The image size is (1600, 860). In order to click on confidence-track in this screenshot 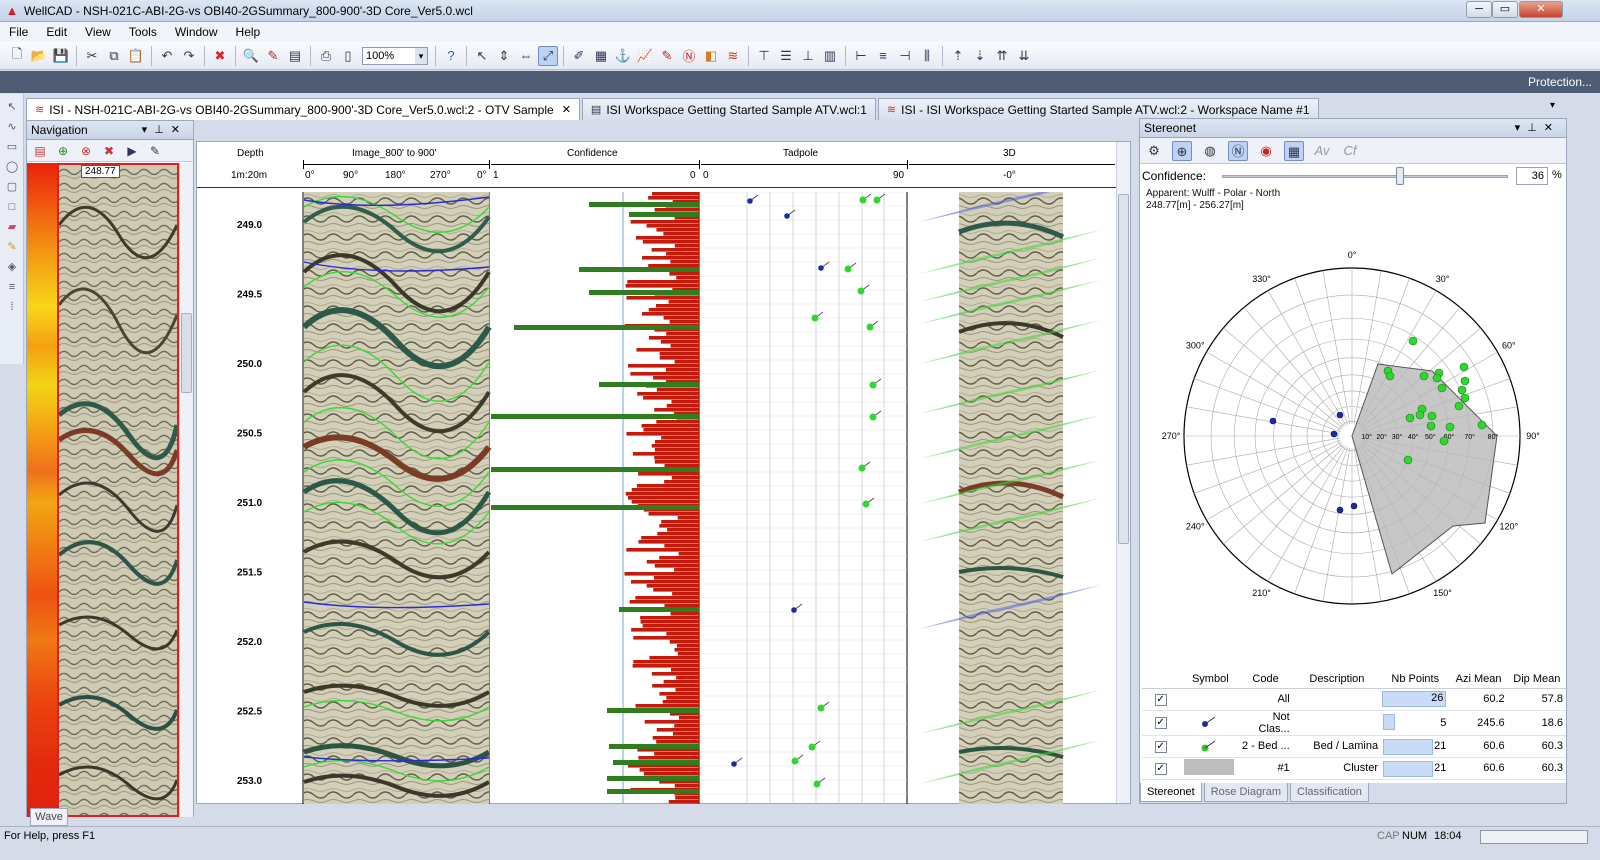, I will do `click(595, 498)`.